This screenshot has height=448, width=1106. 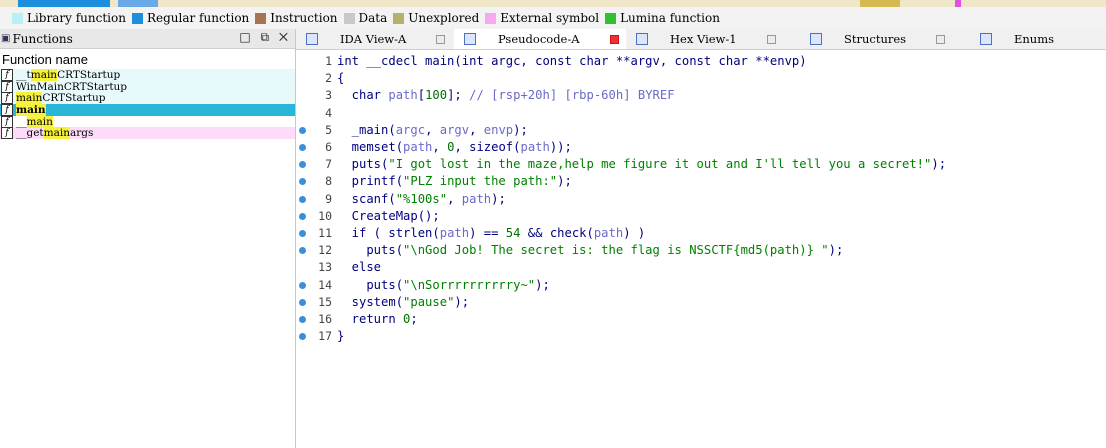 I want to click on line-number: 9, so click(x=328, y=198).